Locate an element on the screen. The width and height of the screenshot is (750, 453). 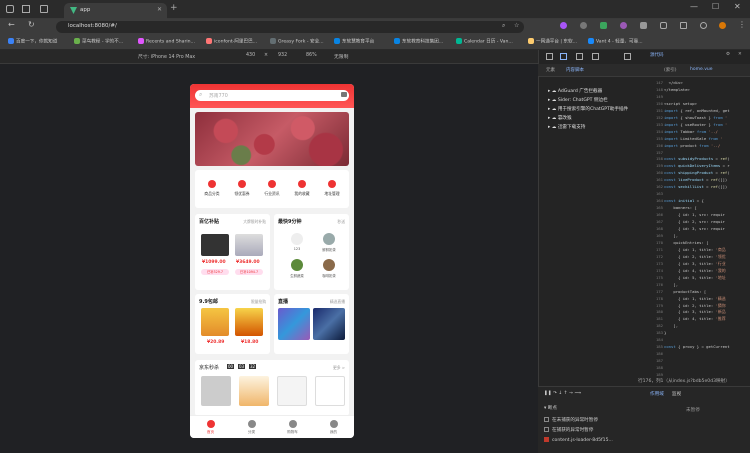
network-icon is located at coordinates (627, 56).